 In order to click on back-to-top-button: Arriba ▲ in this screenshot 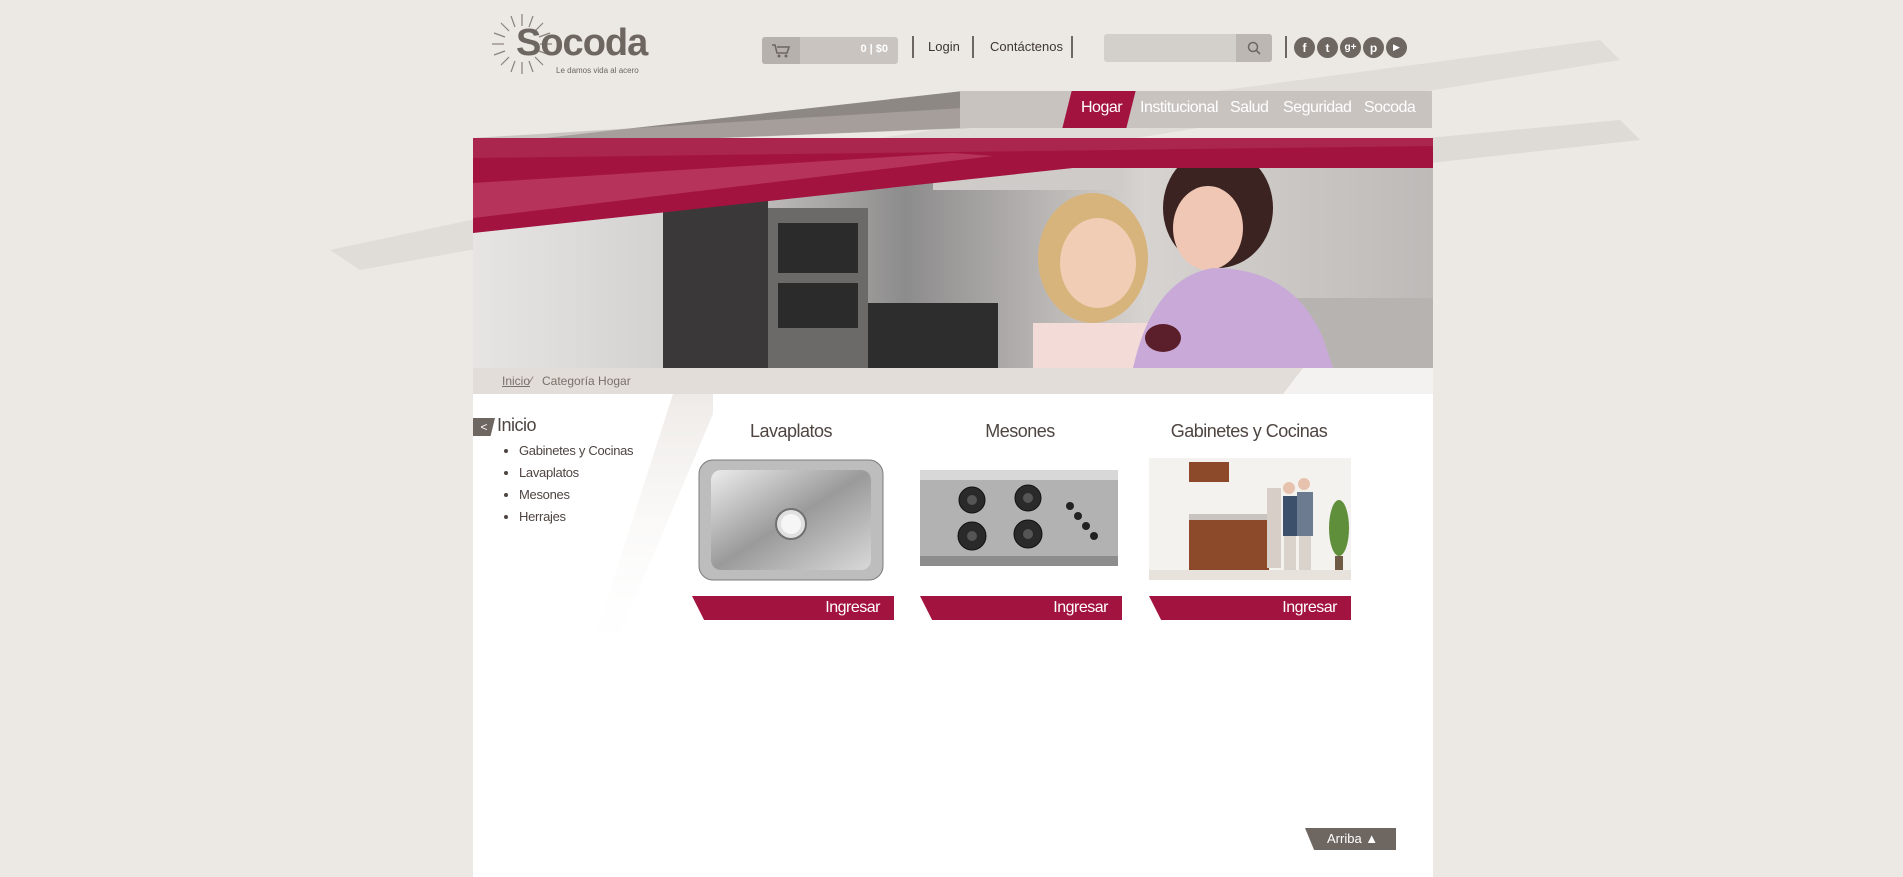, I will do `click(1350, 839)`.